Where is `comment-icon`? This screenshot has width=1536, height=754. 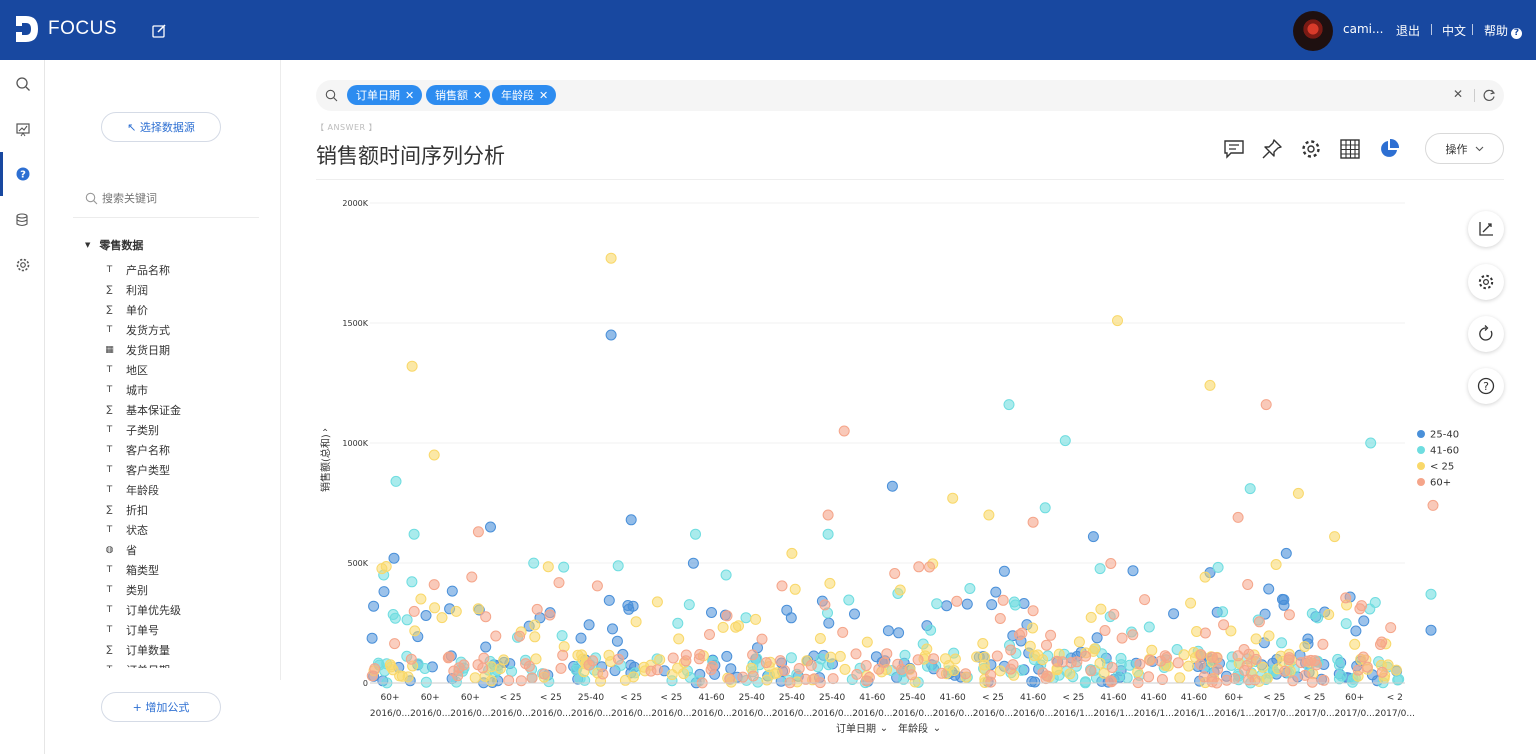 comment-icon is located at coordinates (1234, 149).